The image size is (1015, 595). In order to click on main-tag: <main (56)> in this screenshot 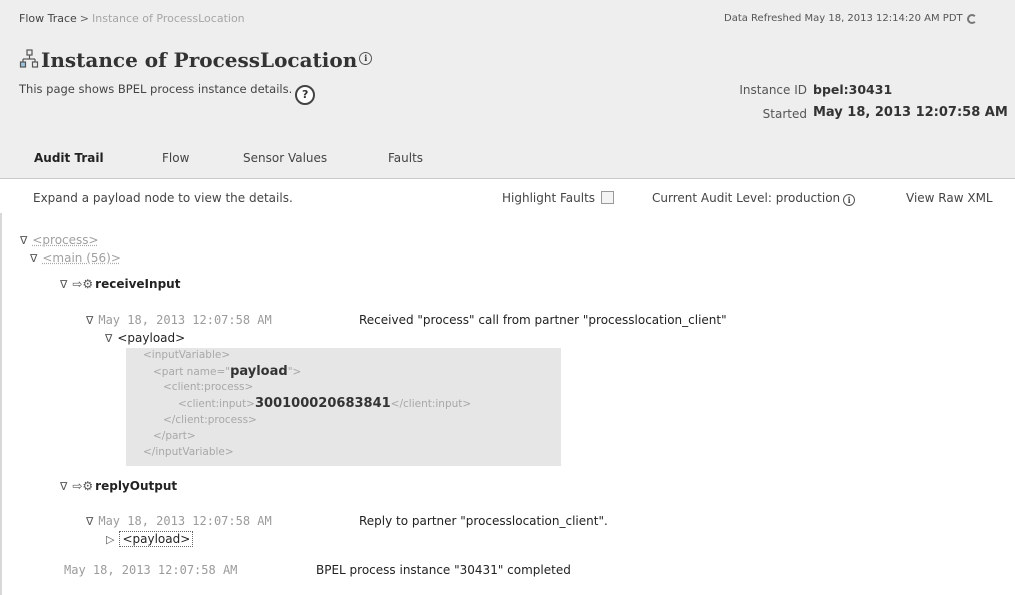, I will do `click(81, 258)`.